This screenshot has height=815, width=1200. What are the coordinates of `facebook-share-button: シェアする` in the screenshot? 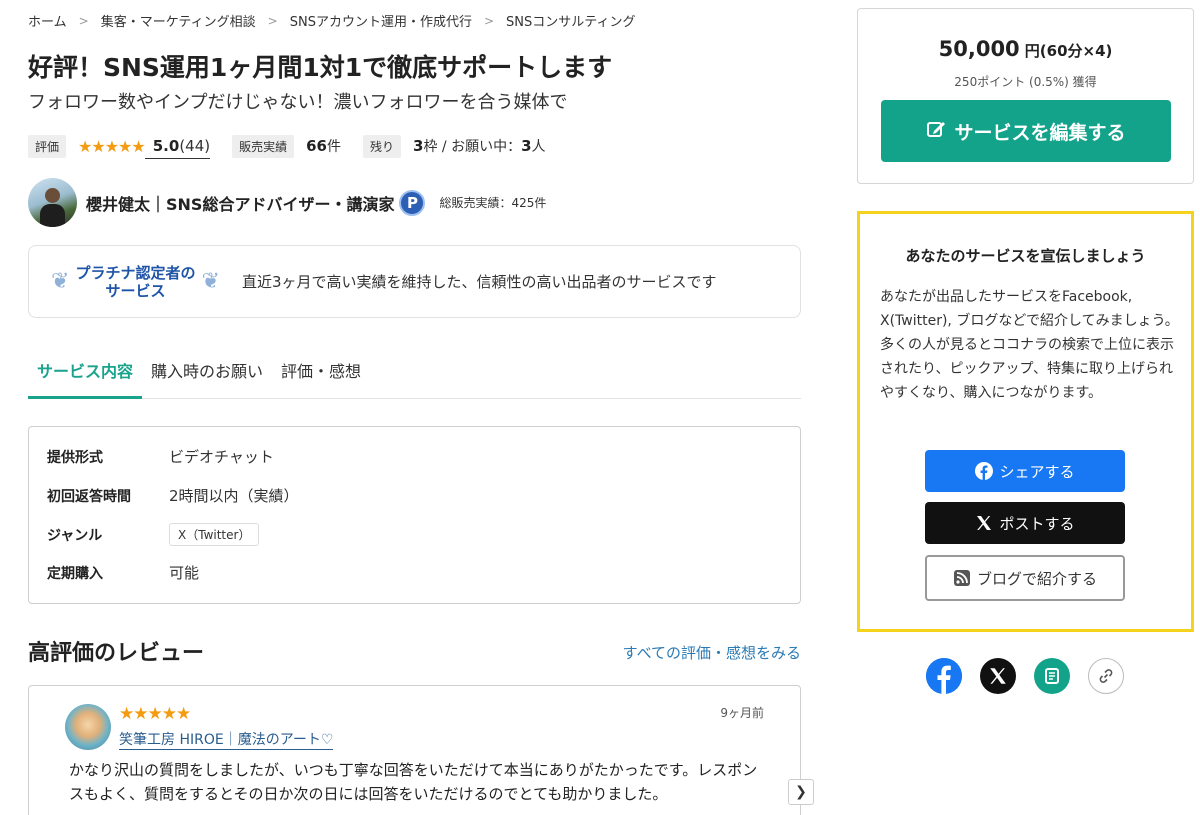 It's located at (1025, 471).